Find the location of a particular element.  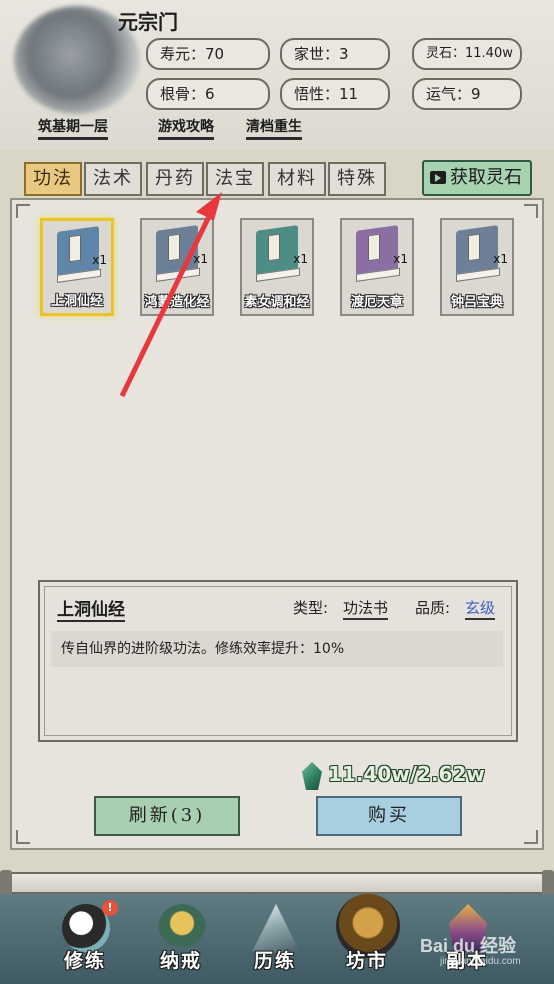

nav-label: 修练 is located at coordinates (84, 961).